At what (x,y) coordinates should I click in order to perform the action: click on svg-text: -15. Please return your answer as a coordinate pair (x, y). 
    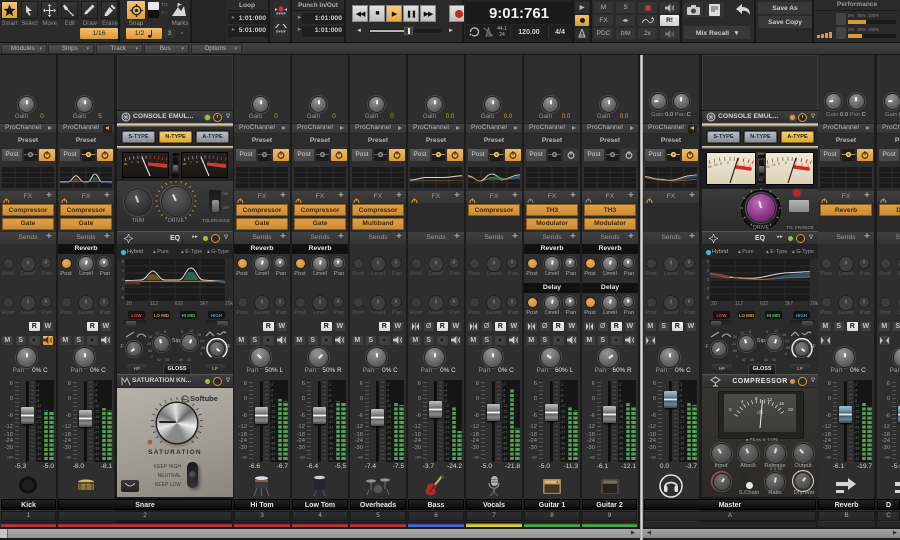
    Looking at the image, I should click on (620, 412).